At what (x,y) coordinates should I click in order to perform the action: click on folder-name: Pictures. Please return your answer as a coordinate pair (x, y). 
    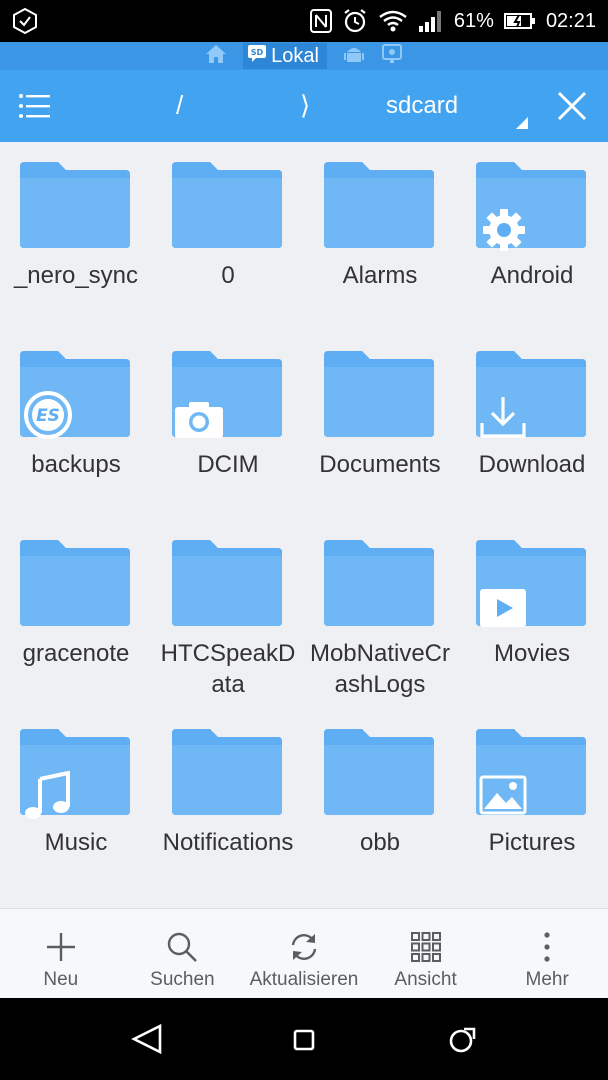
    Looking at the image, I should click on (532, 842).